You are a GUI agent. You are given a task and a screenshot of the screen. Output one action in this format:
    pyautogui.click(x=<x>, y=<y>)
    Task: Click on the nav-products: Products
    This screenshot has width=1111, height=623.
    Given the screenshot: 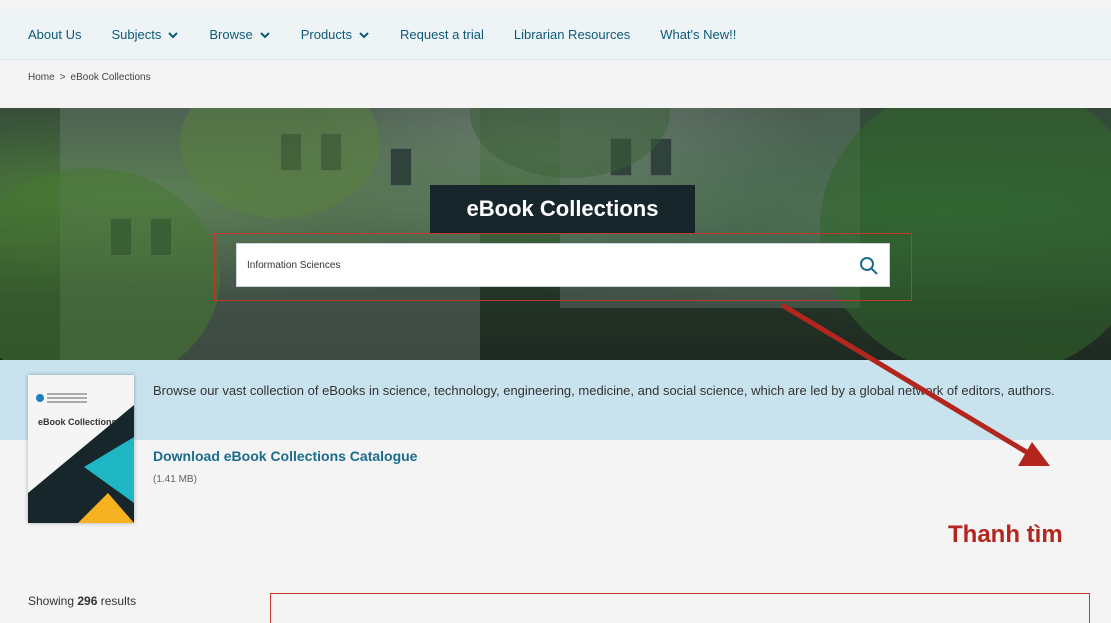 What is the action you would take?
    pyautogui.click(x=335, y=34)
    